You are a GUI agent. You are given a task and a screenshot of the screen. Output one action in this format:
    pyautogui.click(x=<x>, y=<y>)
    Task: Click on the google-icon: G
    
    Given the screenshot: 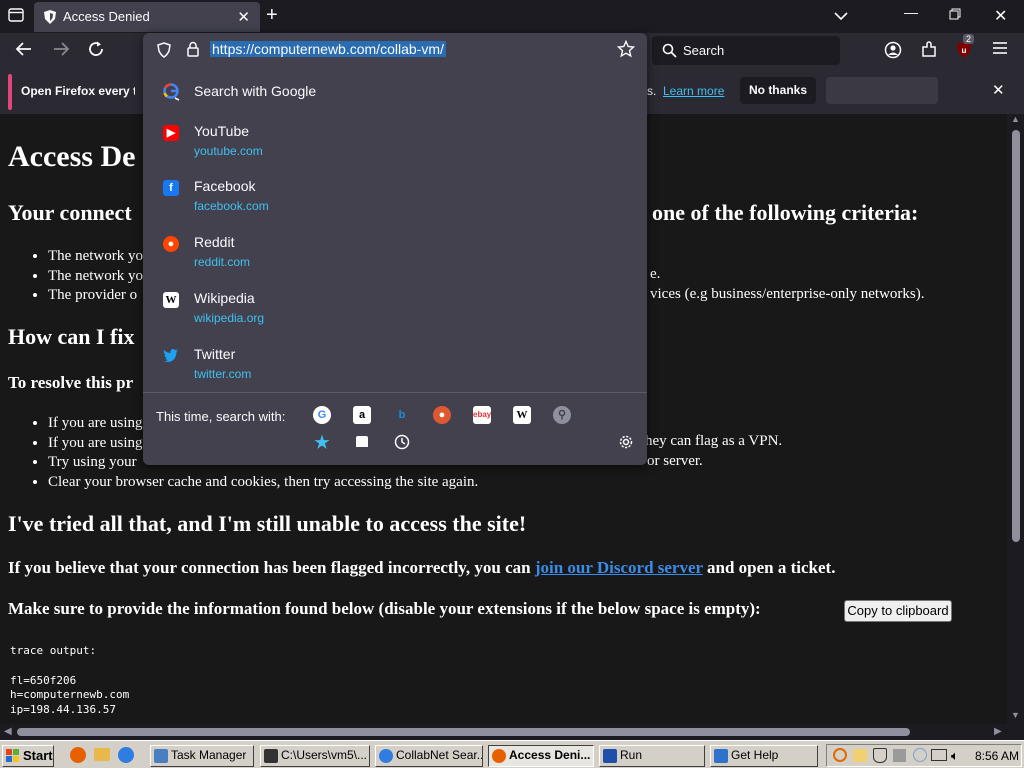 What is the action you would take?
    pyautogui.click(x=322, y=415)
    